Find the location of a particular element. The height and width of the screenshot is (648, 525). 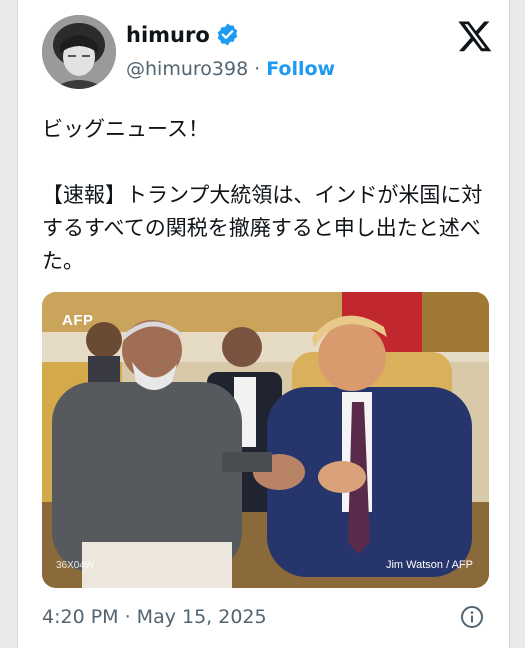

x-logo-icon is located at coordinates (475, 36).